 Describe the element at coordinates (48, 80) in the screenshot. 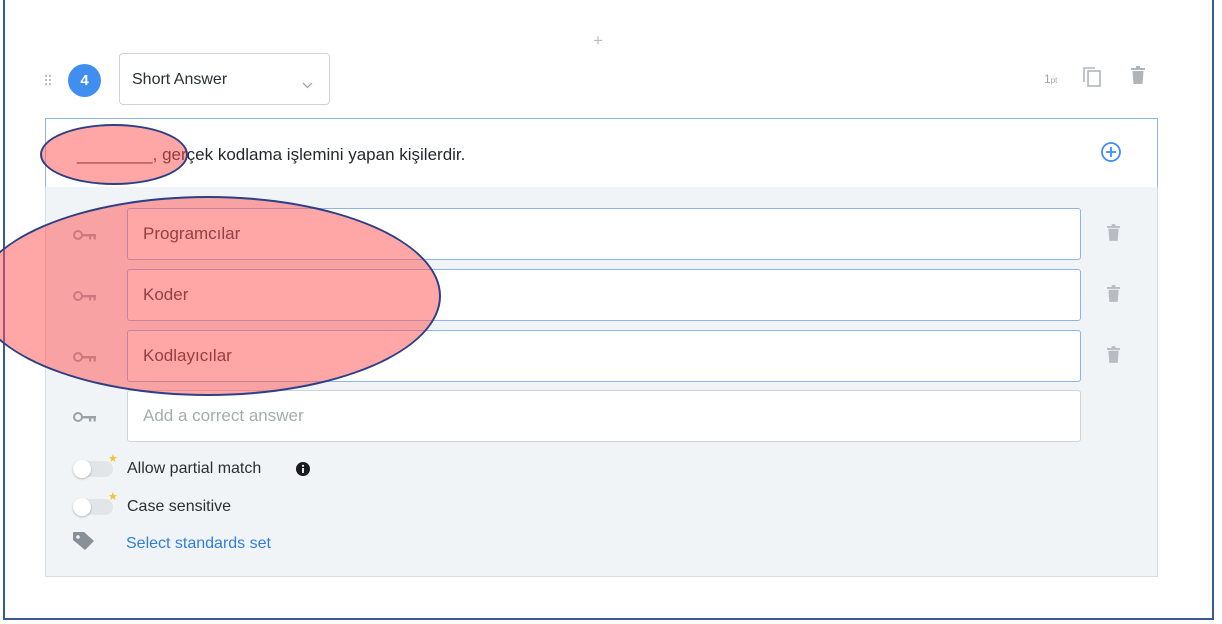

I see `drag-handle-icon` at that location.